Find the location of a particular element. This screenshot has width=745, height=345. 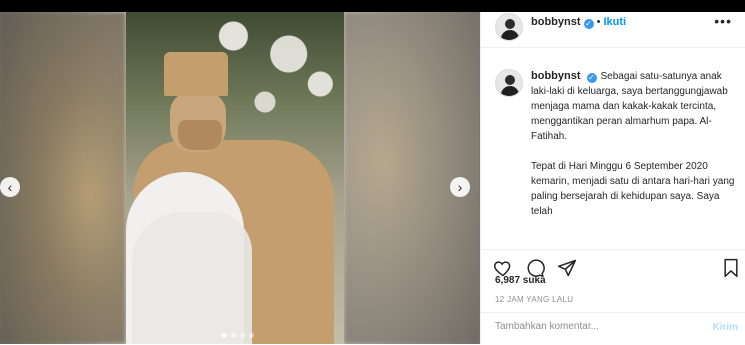

photo-bride-veil-lower is located at coordinates (192, 278).